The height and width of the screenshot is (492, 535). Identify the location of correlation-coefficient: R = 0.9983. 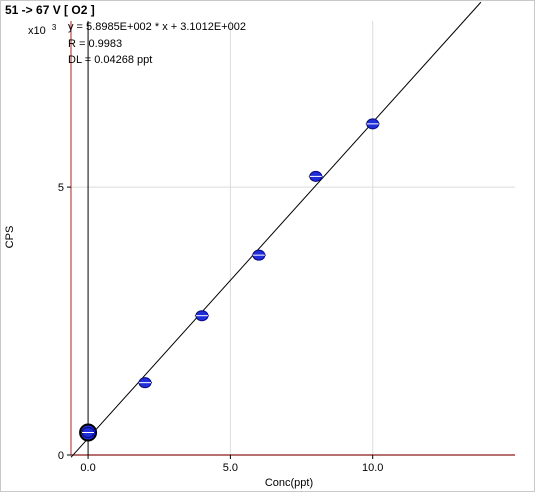
(95, 44).